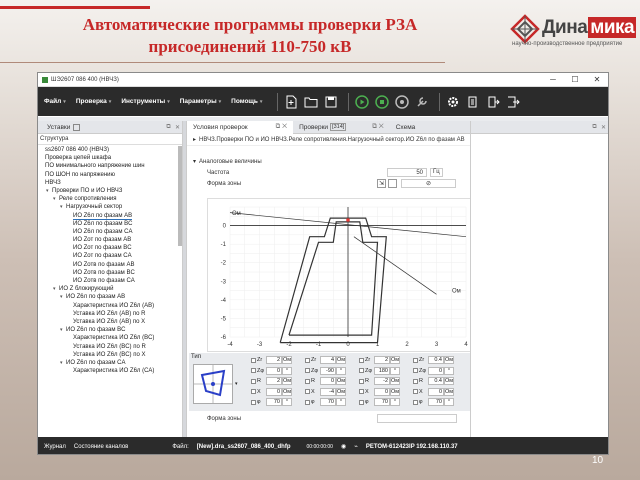 The width and height of the screenshot is (640, 480). What do you see at coordinates (213, 384) in the screenshot?
I see `zone-type-preview` at bounding box center [213, 384].